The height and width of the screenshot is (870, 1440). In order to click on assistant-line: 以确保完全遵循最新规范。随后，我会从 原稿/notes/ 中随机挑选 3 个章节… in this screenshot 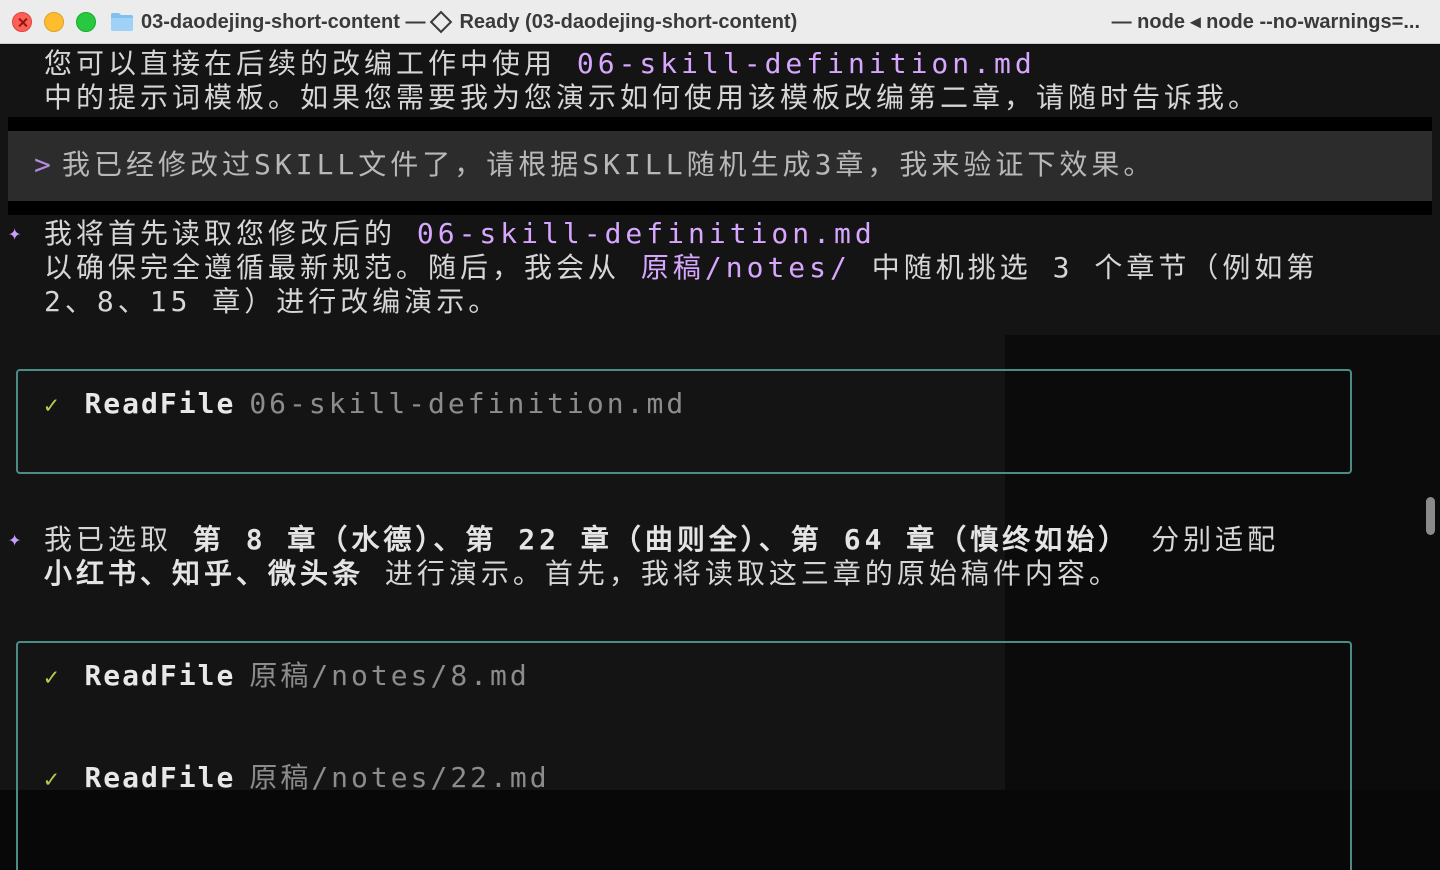, I will do `click(681, 267)`.